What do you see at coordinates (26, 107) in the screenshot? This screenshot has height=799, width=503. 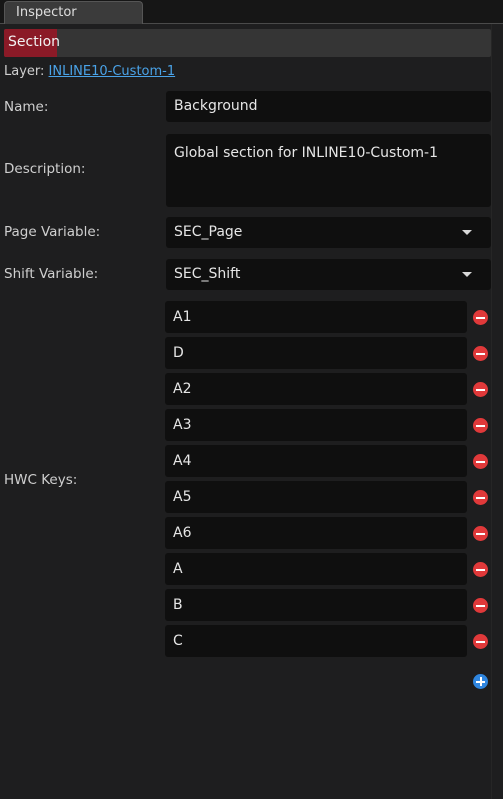 I see `name-label: Name:` at bounding box center [26, 107].